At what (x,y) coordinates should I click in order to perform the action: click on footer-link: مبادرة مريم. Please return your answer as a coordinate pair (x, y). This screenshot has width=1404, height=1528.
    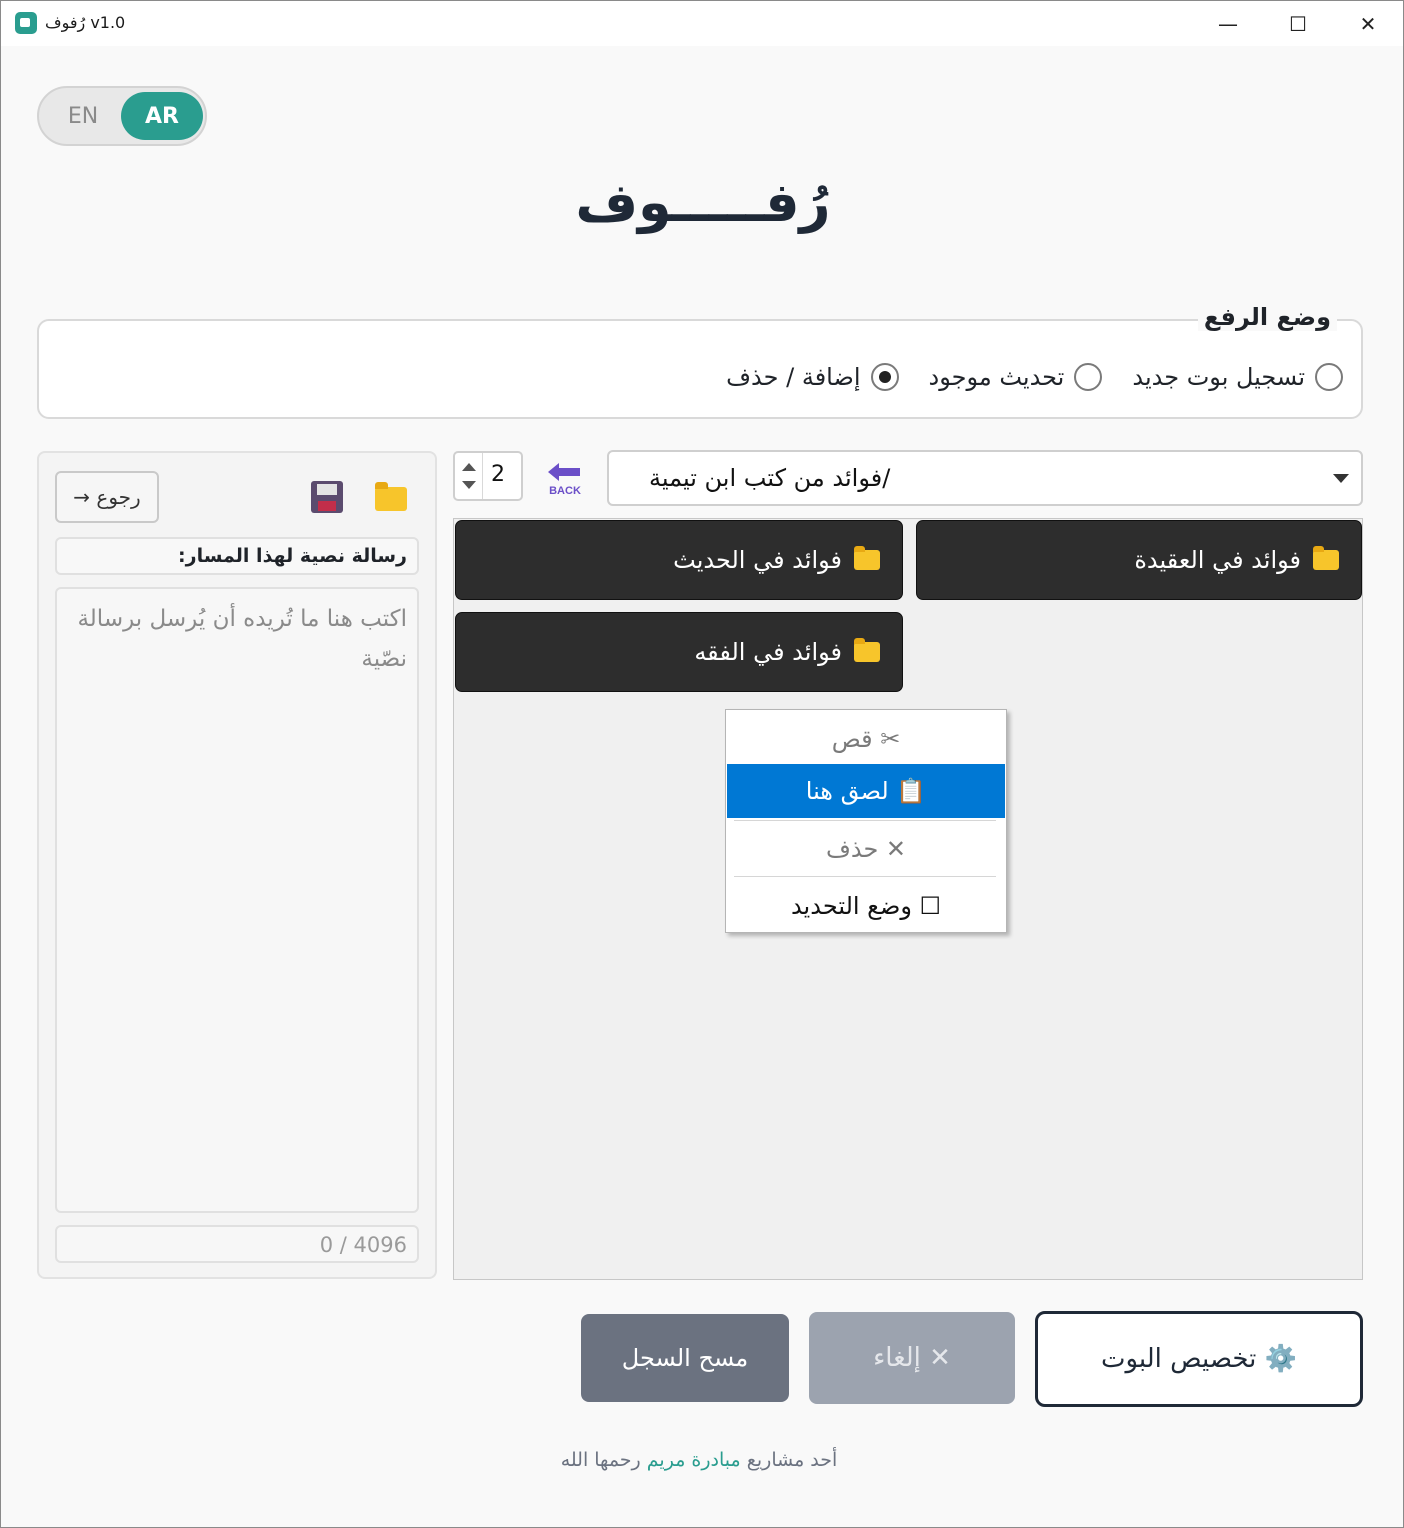
    Looking at the image, I should click on (694, 1460).